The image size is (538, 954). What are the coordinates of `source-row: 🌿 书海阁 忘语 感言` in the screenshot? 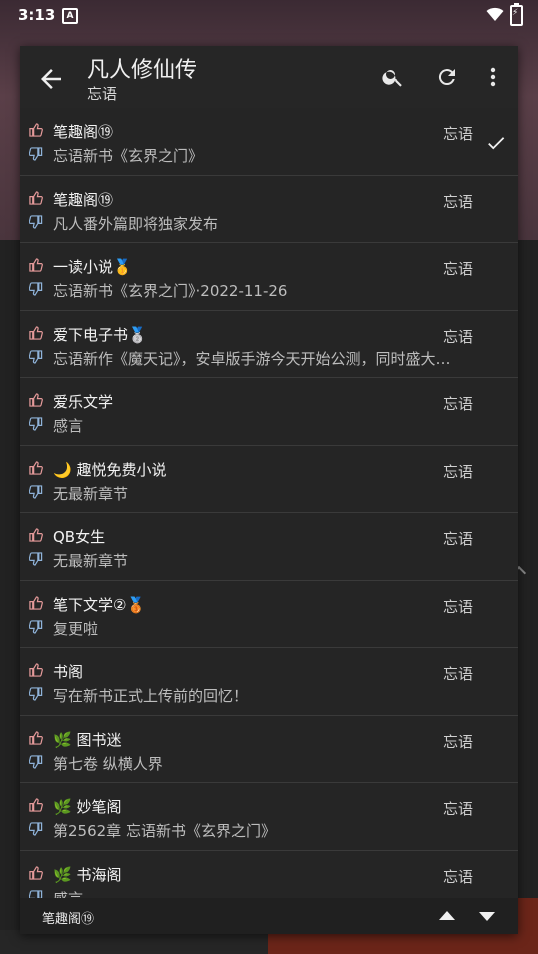 It's located at (269, 875).